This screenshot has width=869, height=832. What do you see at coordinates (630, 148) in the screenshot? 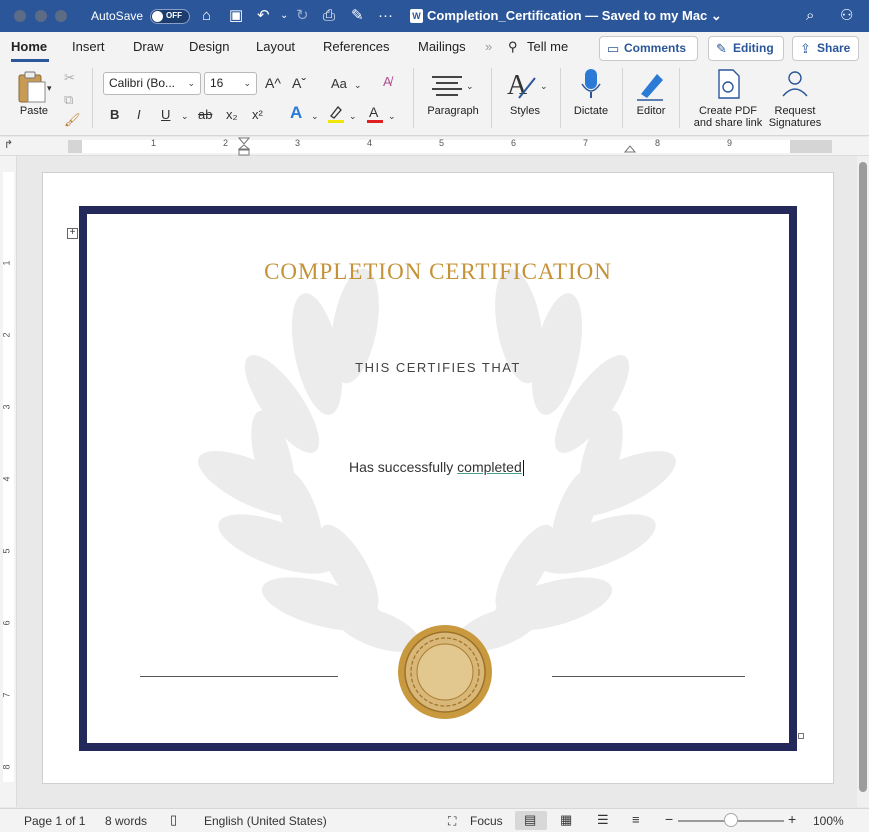
I see `right-indent-marker-icon` at bounding box center [630, 148].